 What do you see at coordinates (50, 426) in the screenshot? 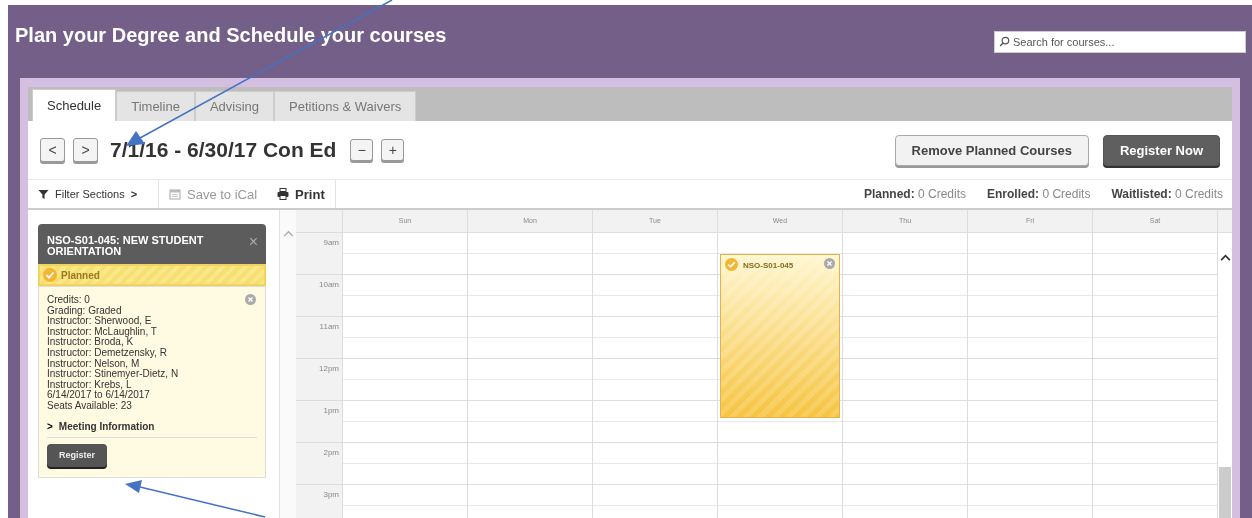
I see `expand-toggle: >` at bounding box center [50, 426].